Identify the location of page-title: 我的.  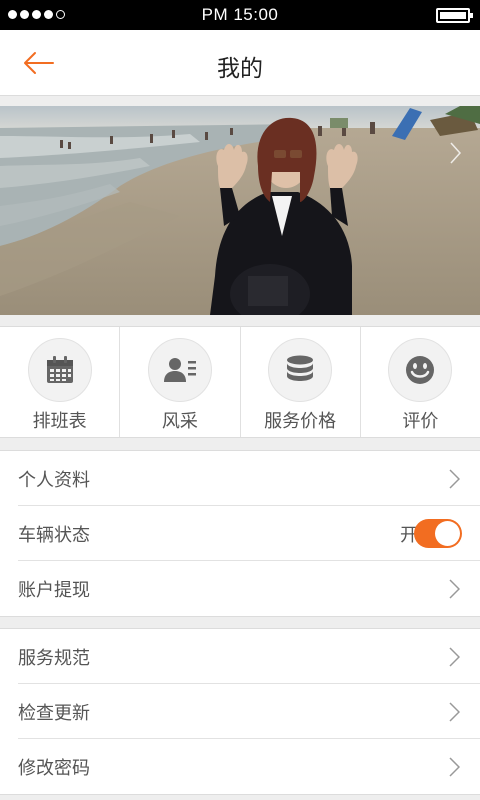
(240, 69).